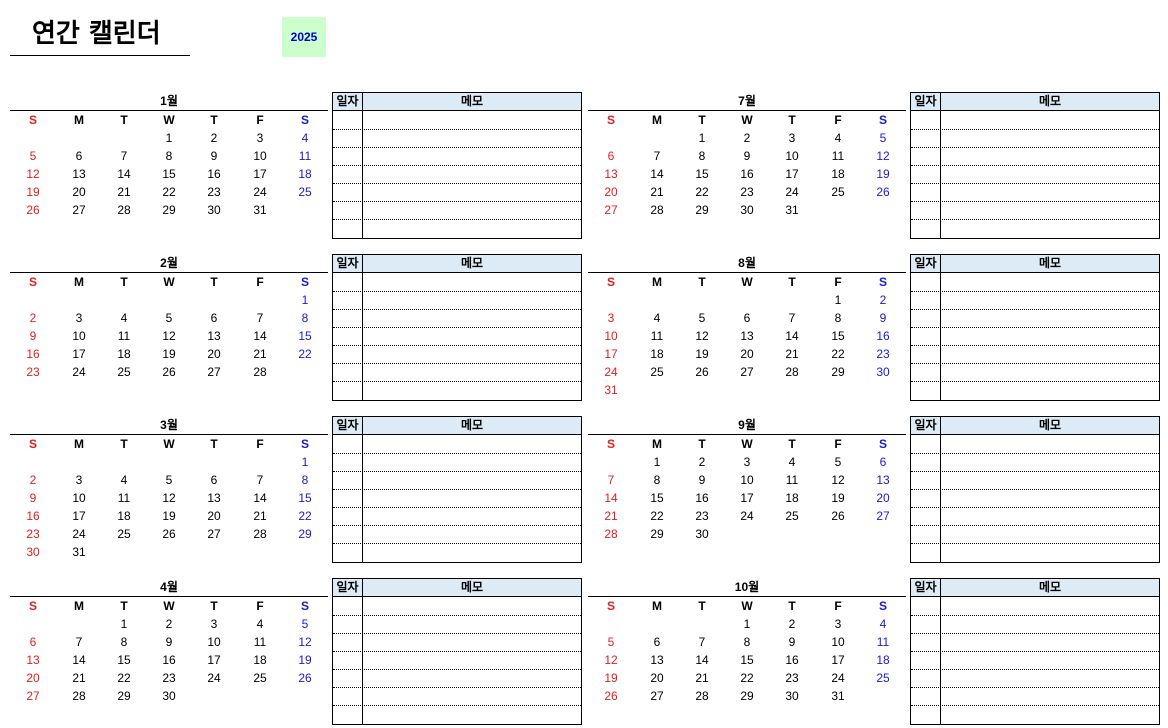 This screenshot has width=1168, height=728. I want to click on day-cell: 24, so click(611, 372).